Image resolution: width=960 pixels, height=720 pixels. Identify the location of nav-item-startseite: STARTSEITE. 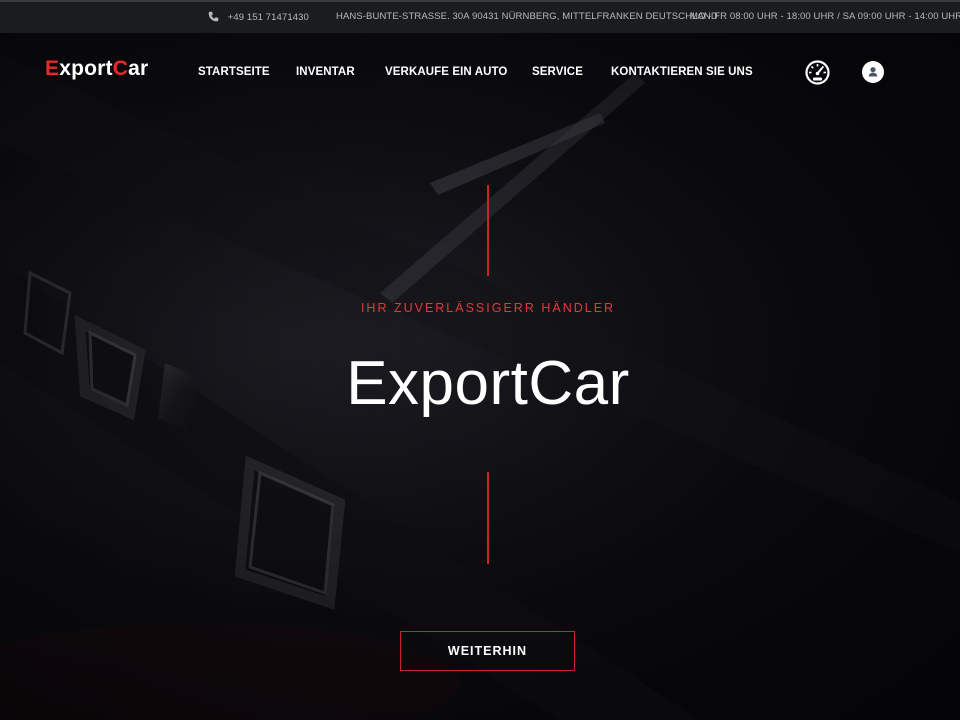
(234, 72).